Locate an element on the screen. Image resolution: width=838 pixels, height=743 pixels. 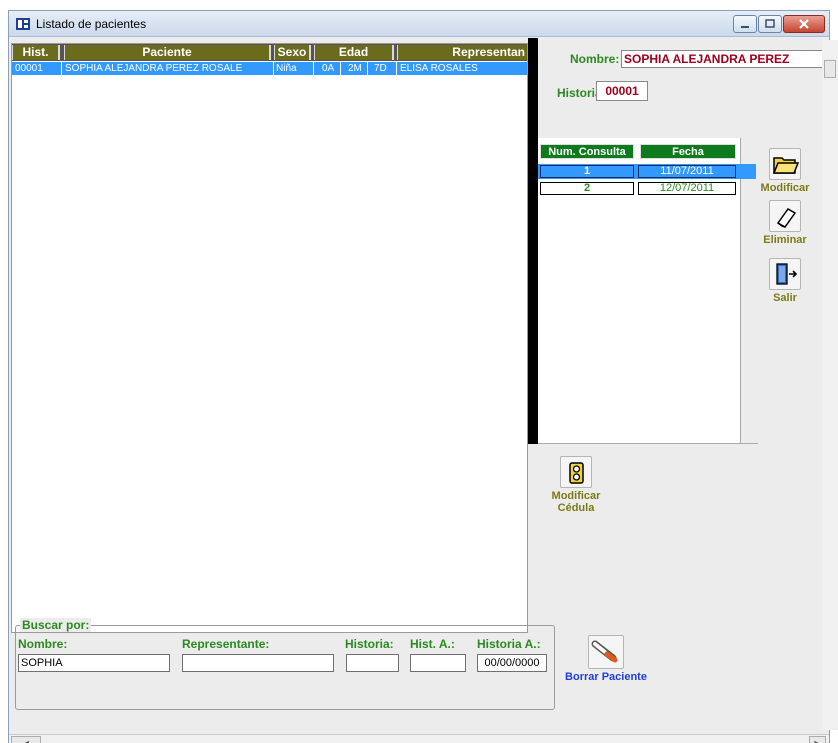
list-item: 1 11/07/2011 is located at coordinates (647, 171).